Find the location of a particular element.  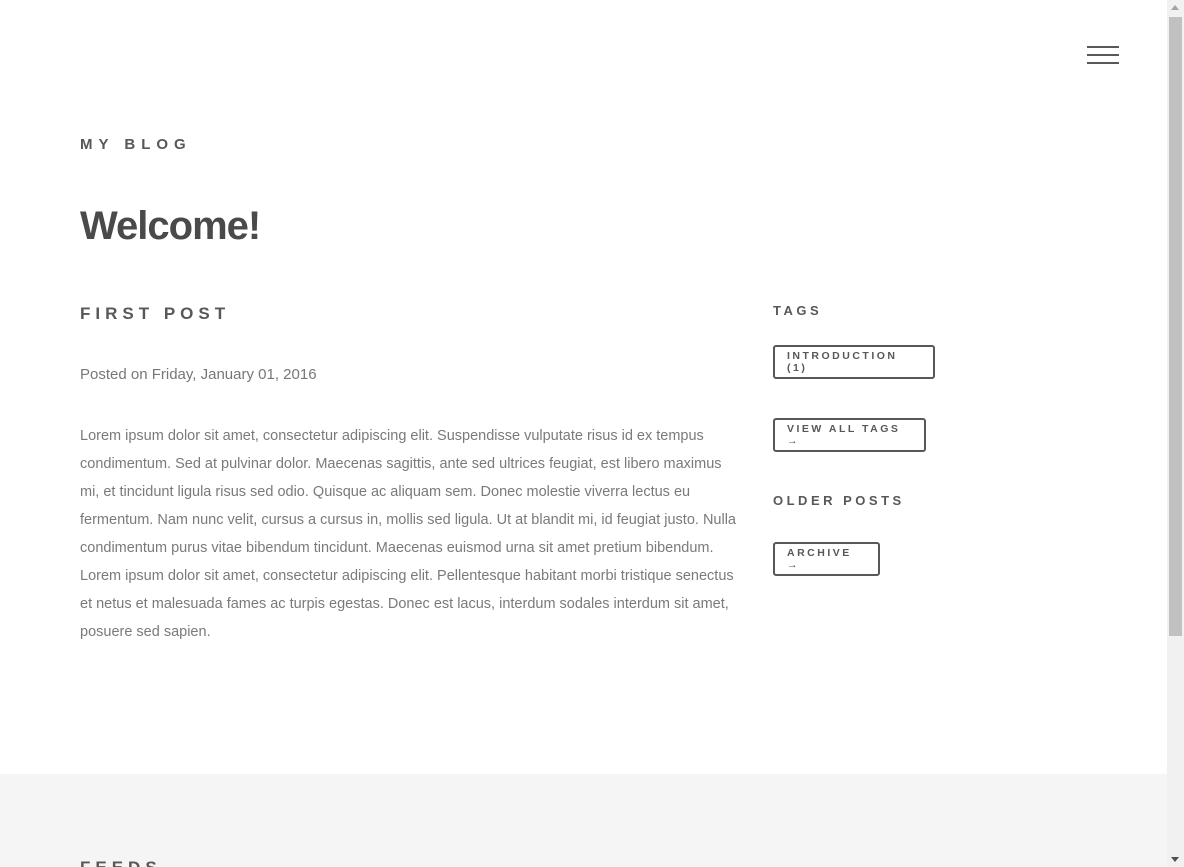

feeds-heading: FEEDS is located at coordinates (121, 862).